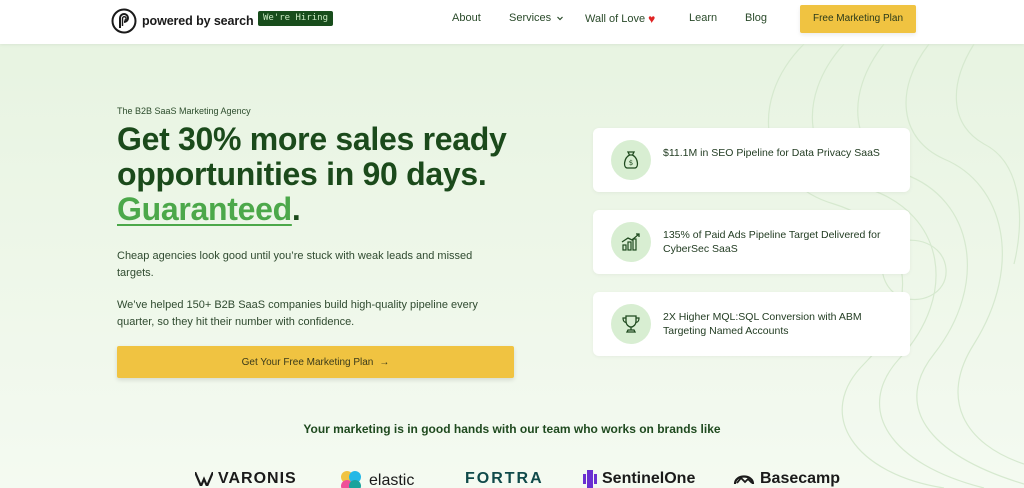 The width and height of the screenshot is (1024, 488). I want to click on nav-services: Services, so click(536, 18).